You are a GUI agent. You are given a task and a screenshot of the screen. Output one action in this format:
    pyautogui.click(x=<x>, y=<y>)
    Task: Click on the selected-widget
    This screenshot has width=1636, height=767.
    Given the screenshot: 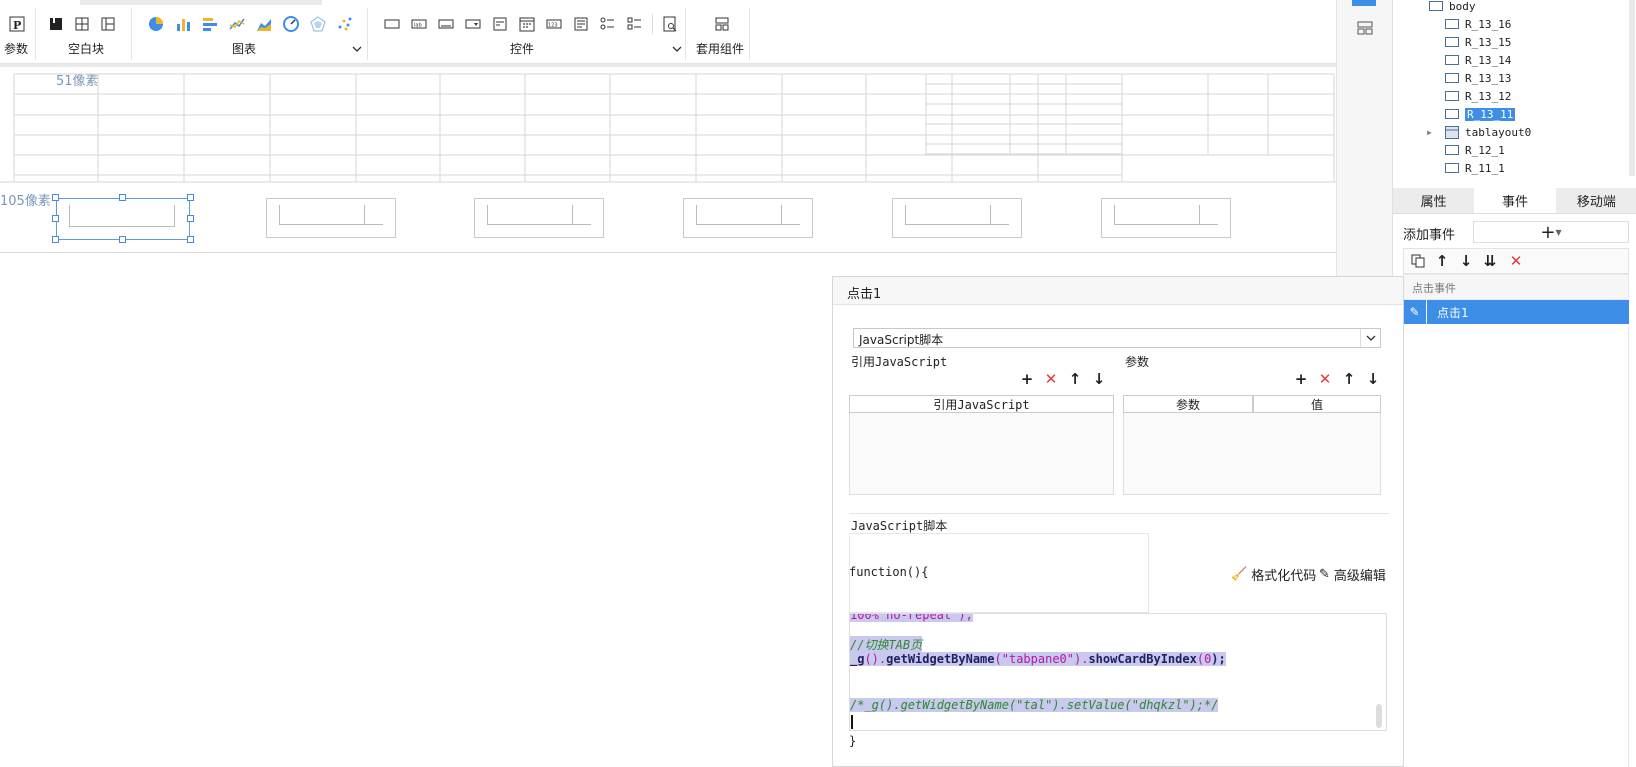 What is the action you would take?
    pyautogui.click(x=123, y=219)
    